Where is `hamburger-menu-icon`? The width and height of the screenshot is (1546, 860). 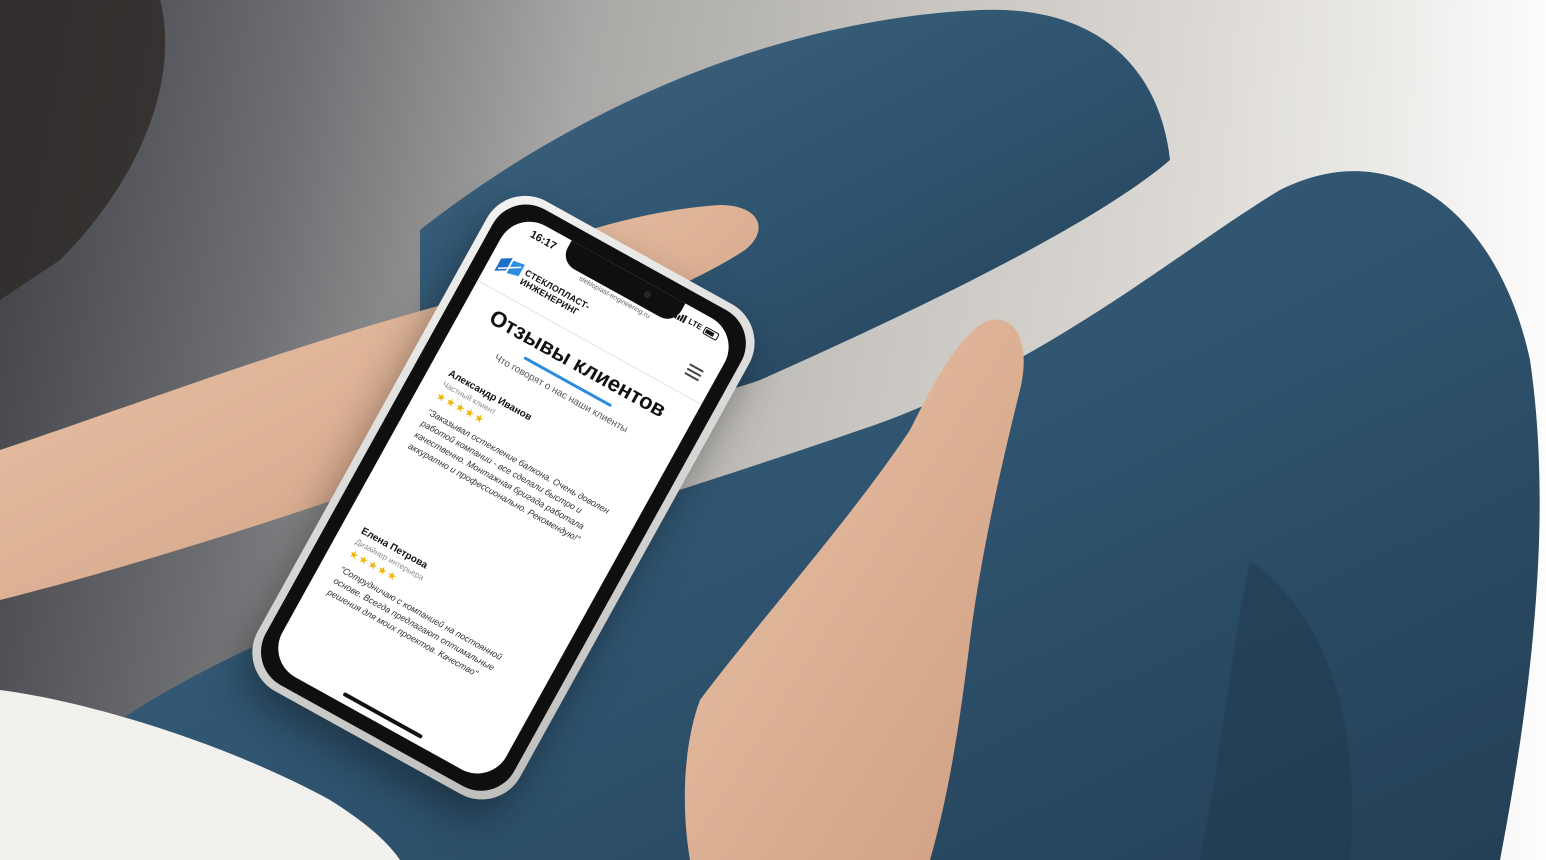 hamburger-menu-icon is located at coordinates (694, 372).